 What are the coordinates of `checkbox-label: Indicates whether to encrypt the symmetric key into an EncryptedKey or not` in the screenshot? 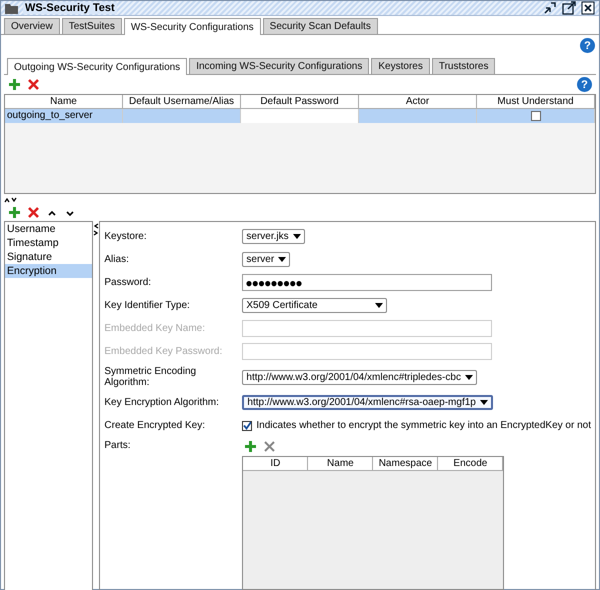 It's located at (423, 425).